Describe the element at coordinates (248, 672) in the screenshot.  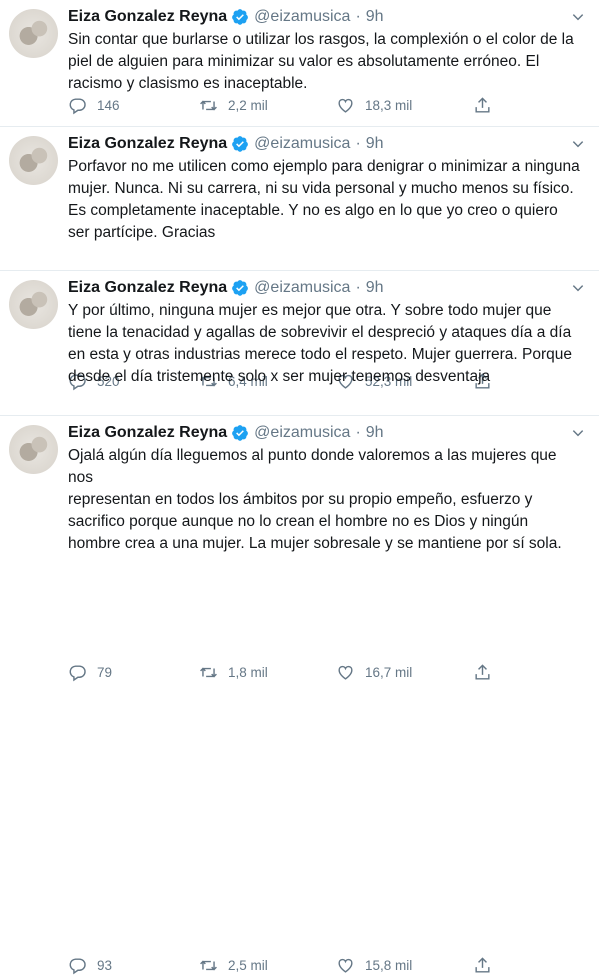
I see `retweet-count: 1,8 mil` at that location.